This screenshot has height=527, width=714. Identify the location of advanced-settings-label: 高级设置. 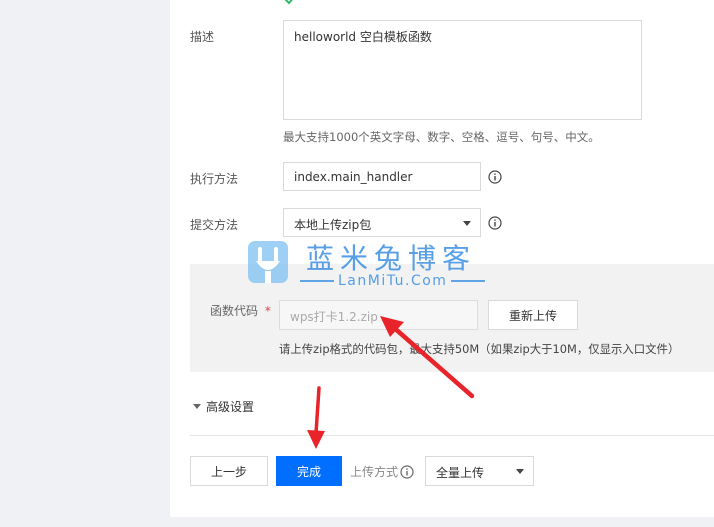
(230, 407).